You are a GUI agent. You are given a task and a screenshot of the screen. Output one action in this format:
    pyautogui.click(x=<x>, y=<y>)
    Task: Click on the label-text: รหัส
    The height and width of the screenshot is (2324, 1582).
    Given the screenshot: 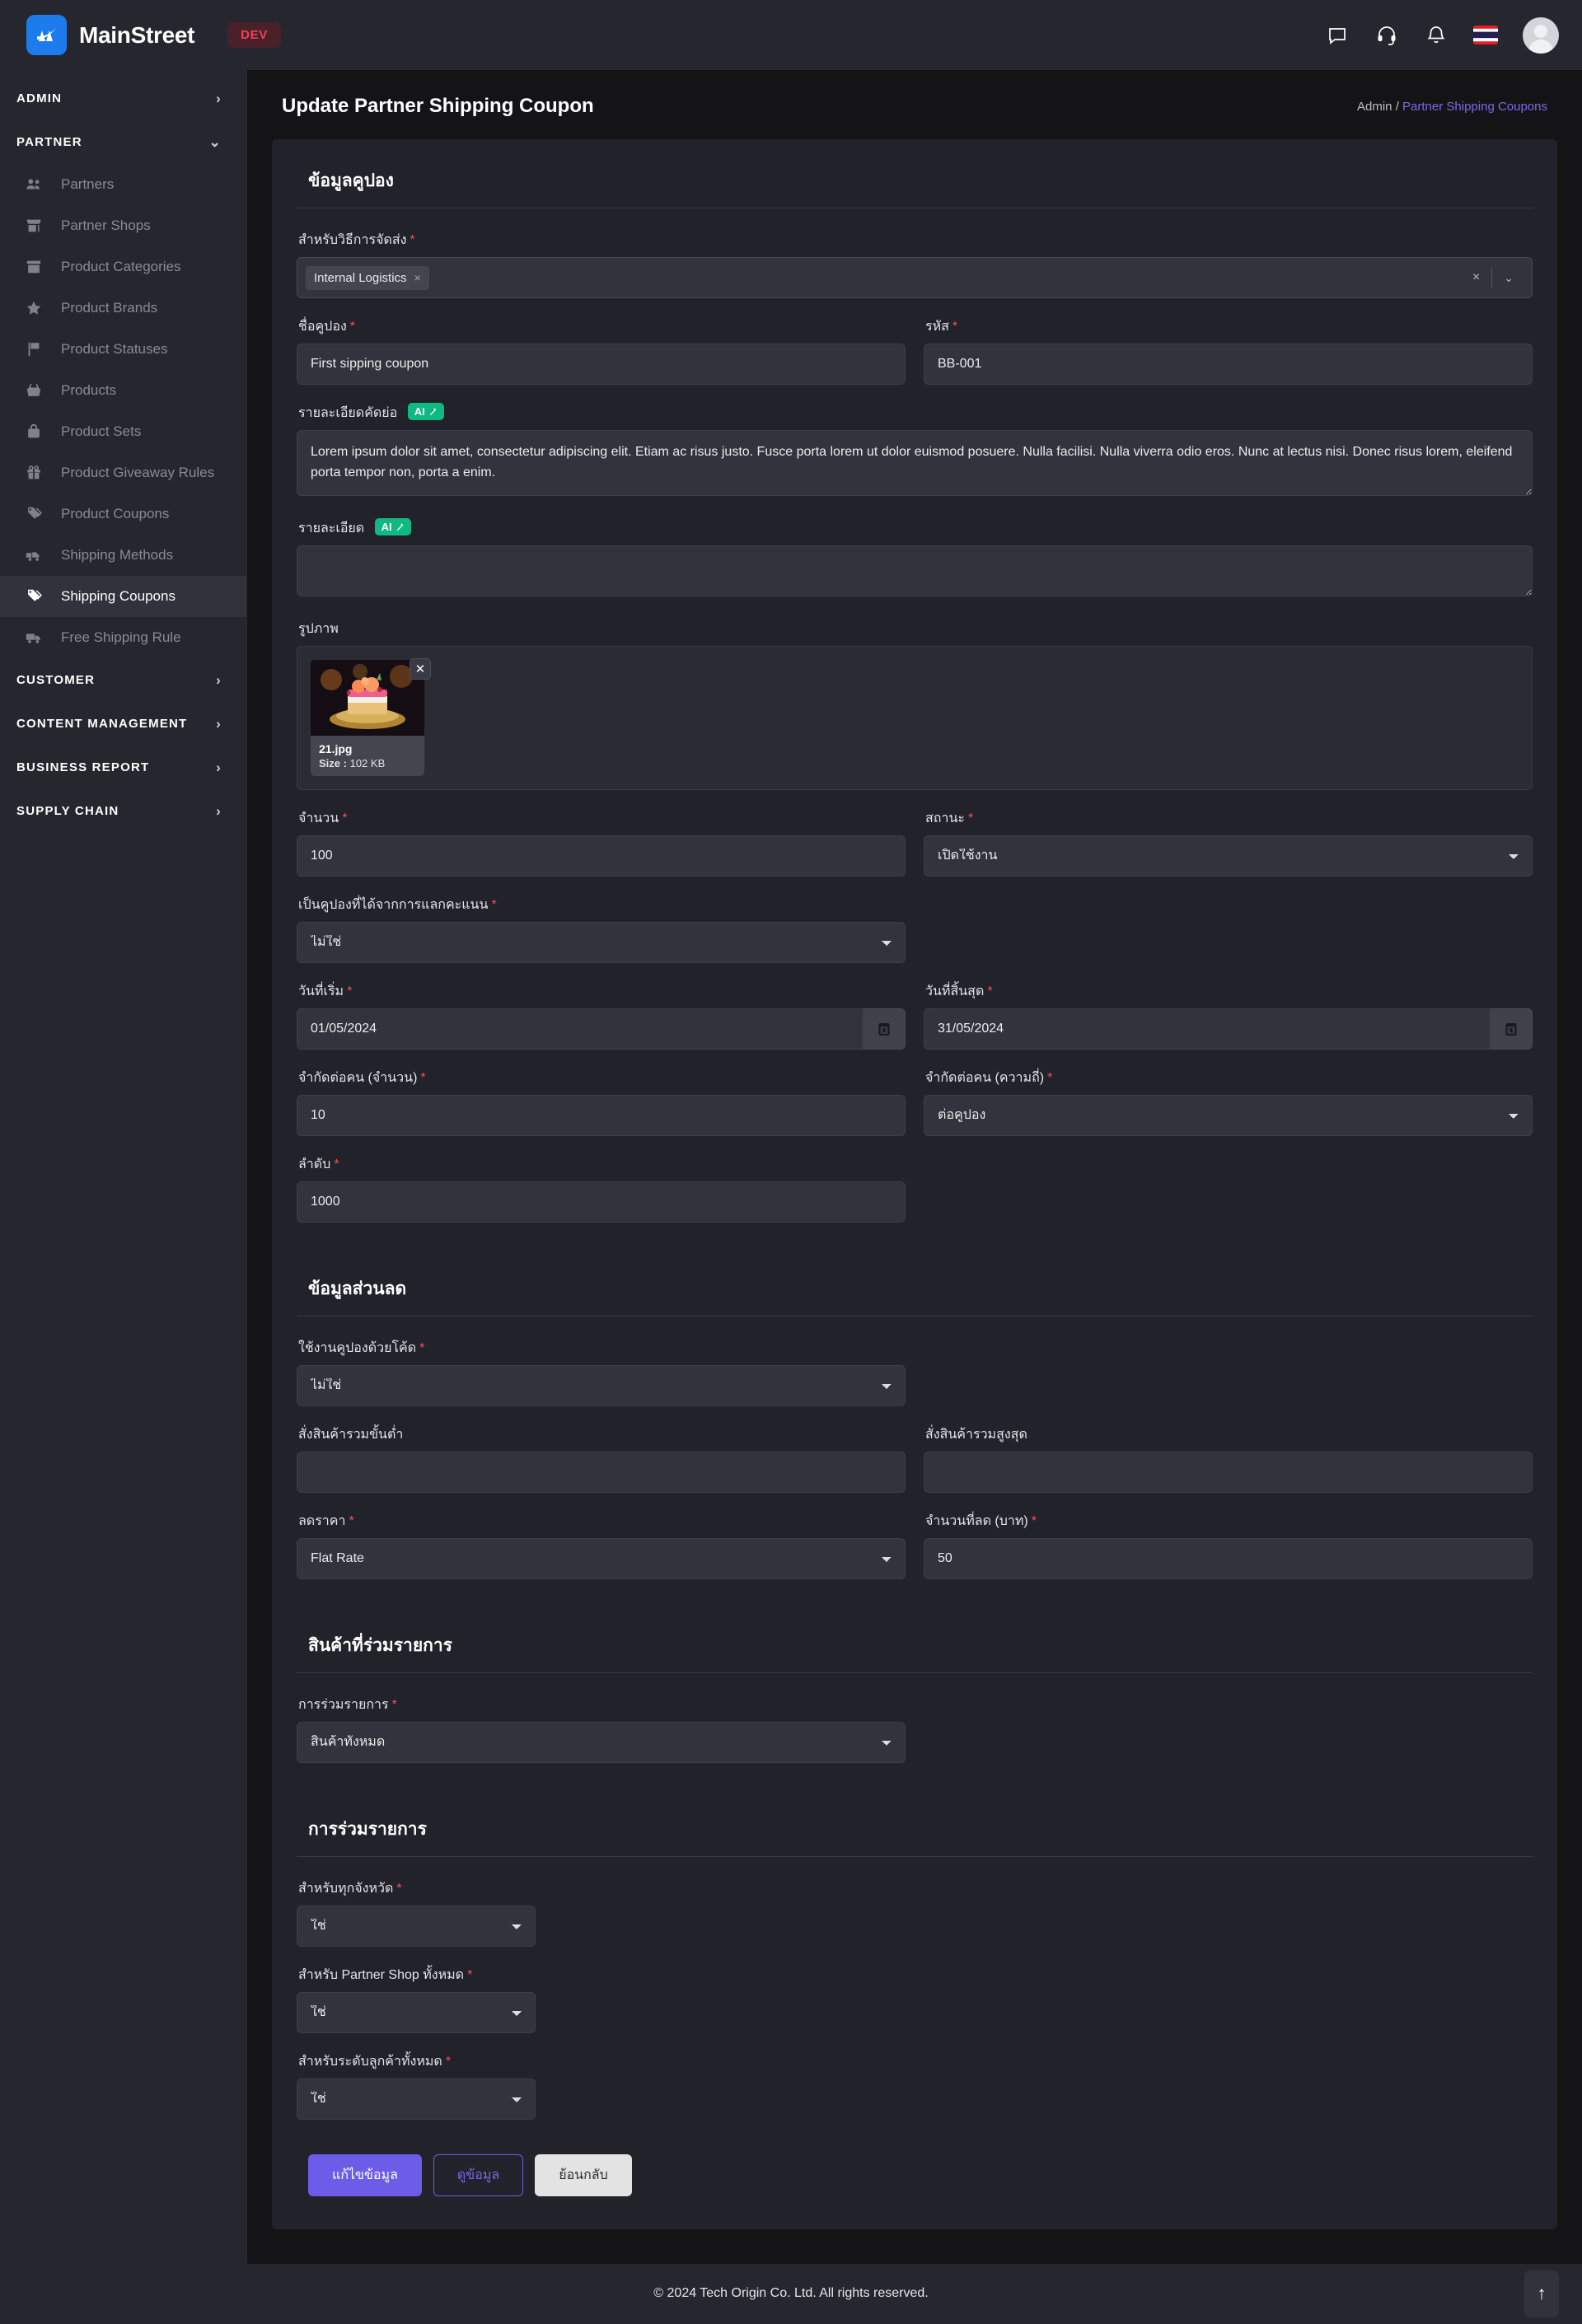 What is the action you would take?
    pyautogui.click(x=937, y=327)
    